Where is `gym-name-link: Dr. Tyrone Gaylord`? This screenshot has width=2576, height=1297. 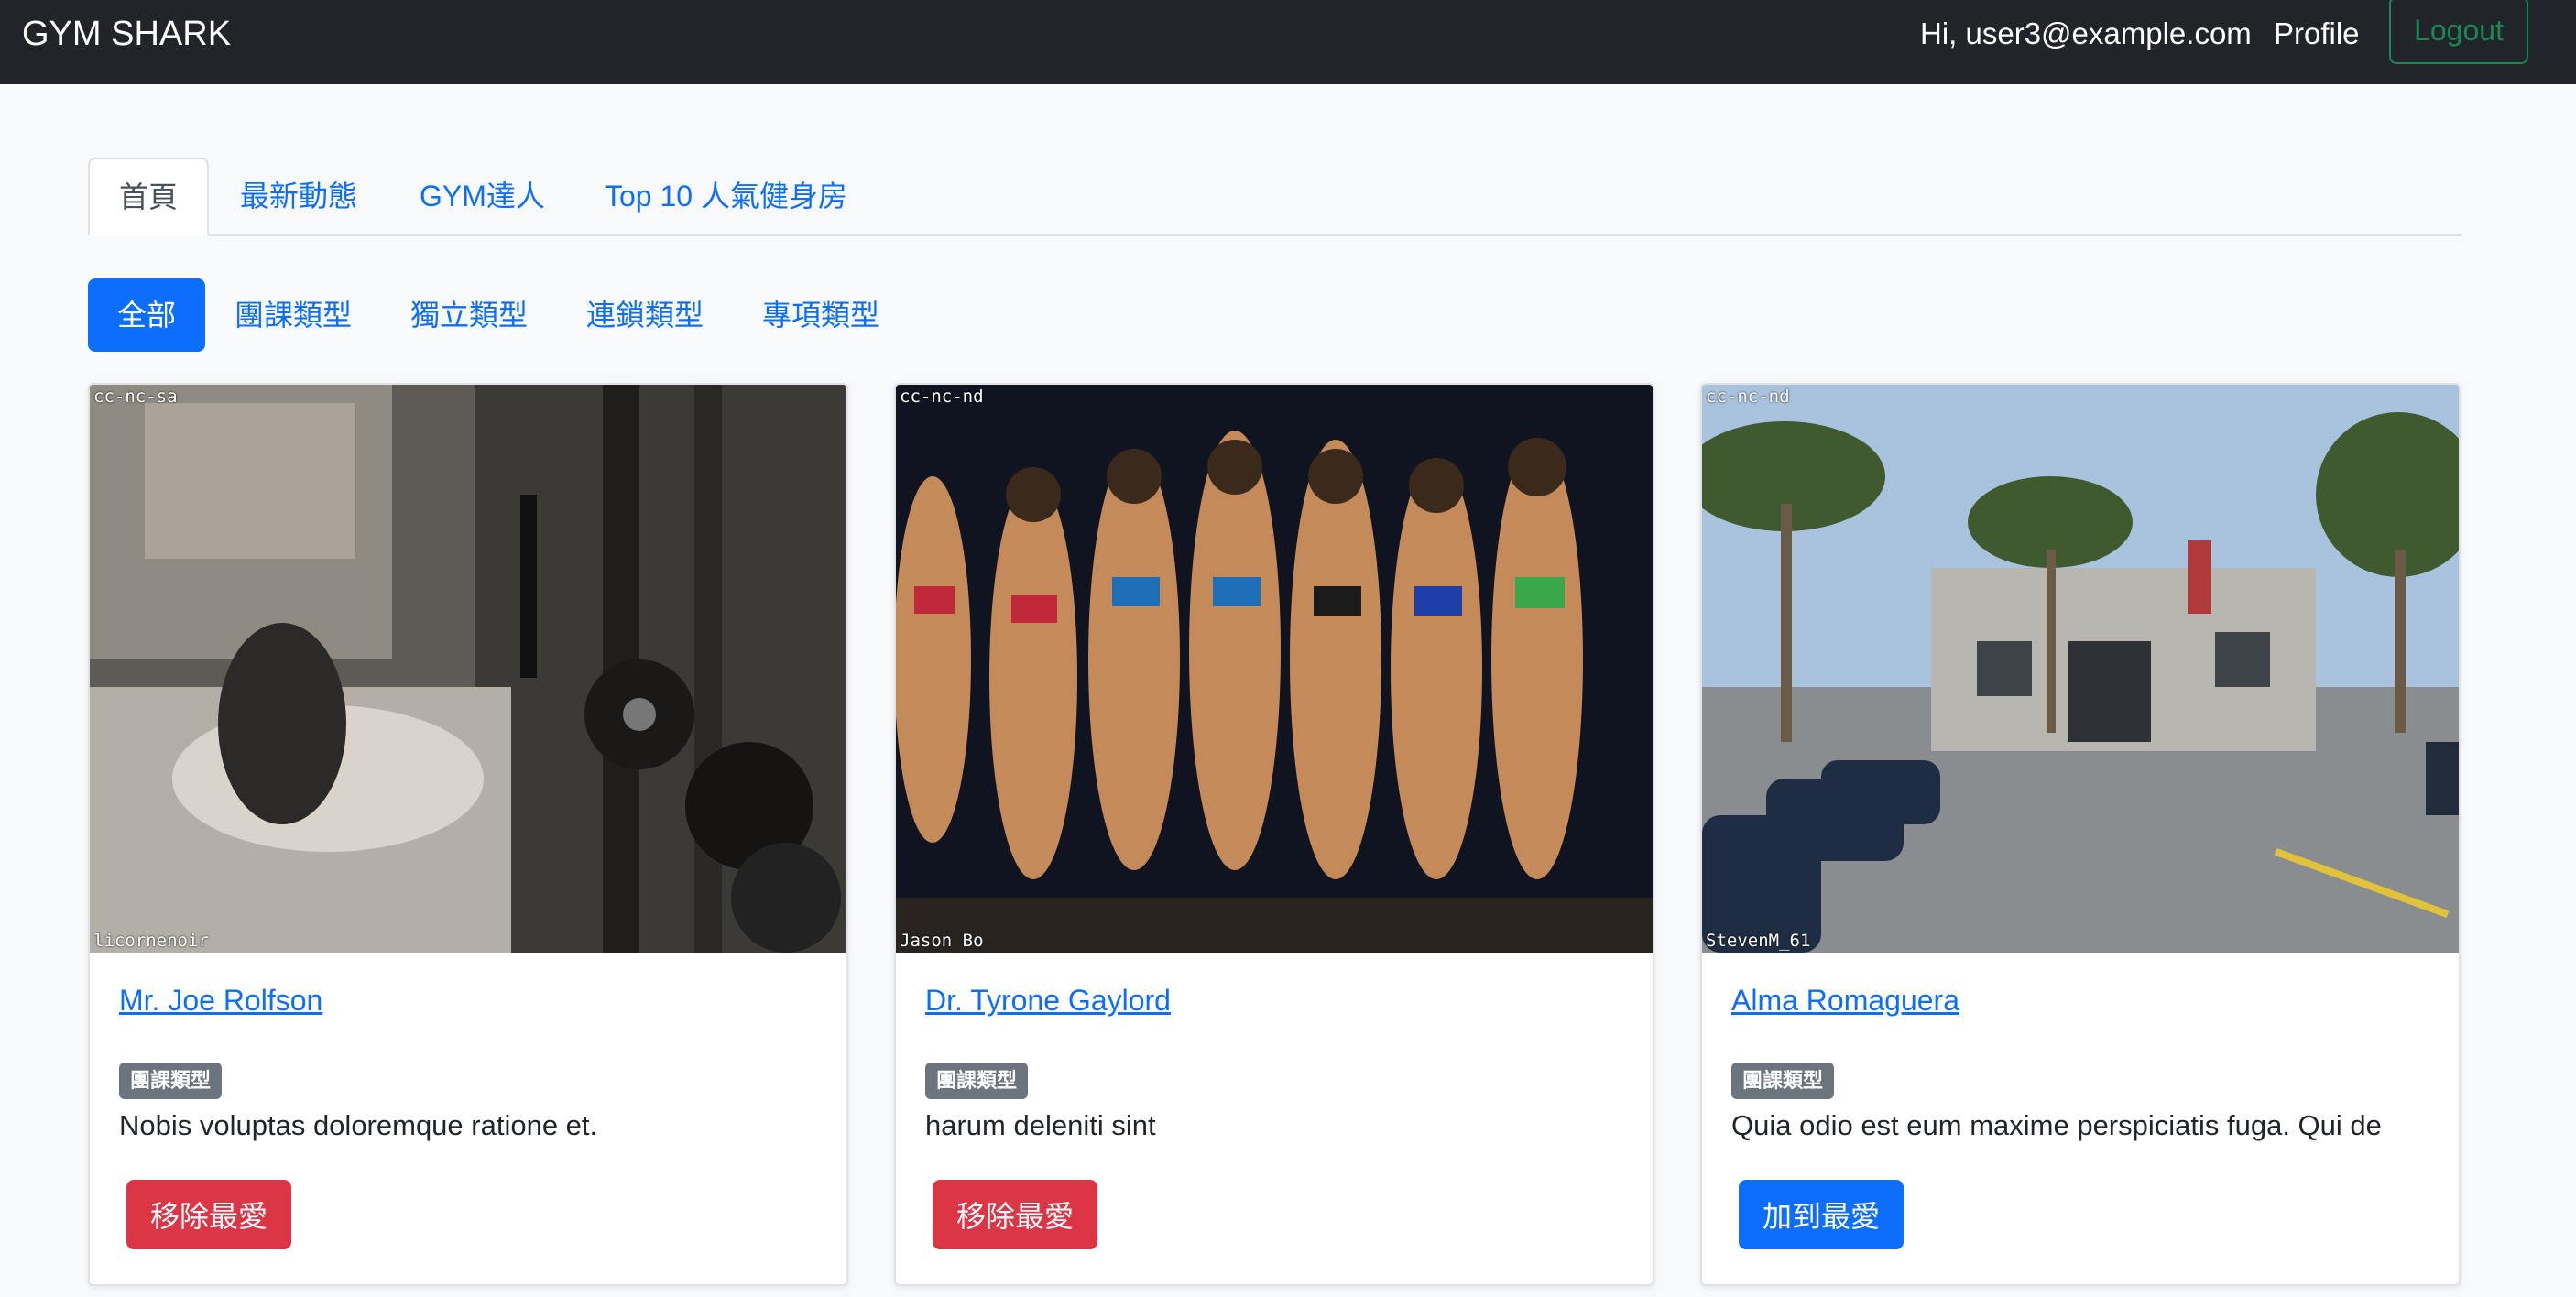 gym-name-link: Dr. Tyrone Gaylord is located at coordinates (1048, 1001).